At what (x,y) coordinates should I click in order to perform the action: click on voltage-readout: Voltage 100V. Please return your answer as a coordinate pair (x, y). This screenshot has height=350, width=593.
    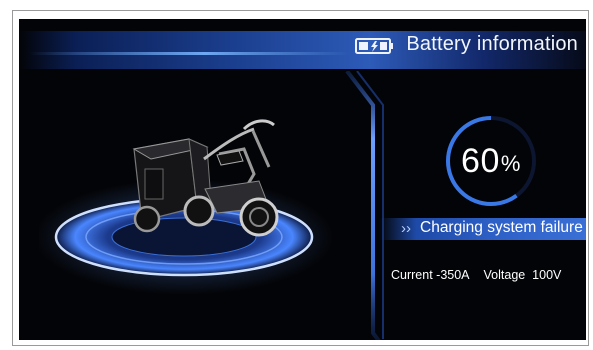
    Looking at the image, I should click on (522, 275).